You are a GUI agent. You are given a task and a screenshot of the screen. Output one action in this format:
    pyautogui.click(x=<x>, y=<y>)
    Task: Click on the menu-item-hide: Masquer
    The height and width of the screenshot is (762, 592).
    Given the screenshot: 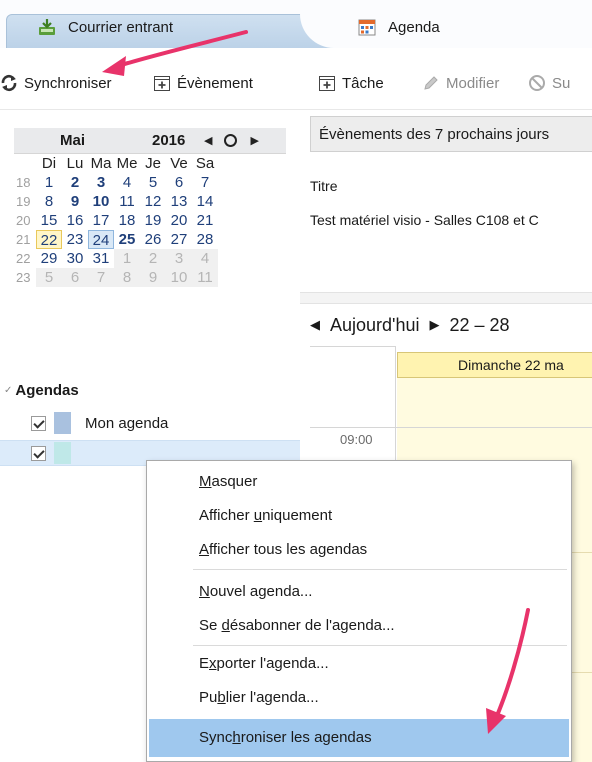 What is the action you would take?
    pyautogui.click(x=228, y=481)
    